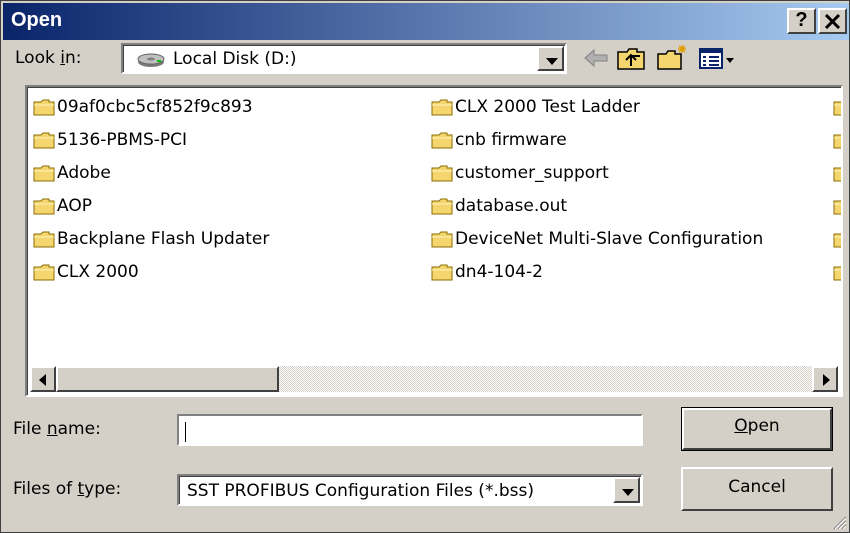 Image resolution: width=850 pixels, height=533 pixels. What do you see at coordinates (84, 173) in the screenshot?
I see `file-list-item-label: Adobe` at bounding box center [84, 173].